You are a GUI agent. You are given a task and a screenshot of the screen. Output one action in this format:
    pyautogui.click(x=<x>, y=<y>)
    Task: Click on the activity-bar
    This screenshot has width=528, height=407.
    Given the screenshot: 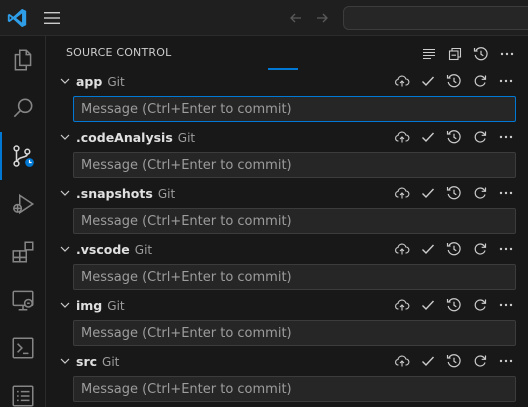 What is the action you would take?
    pyautogui.click(x=23, y=221)
    